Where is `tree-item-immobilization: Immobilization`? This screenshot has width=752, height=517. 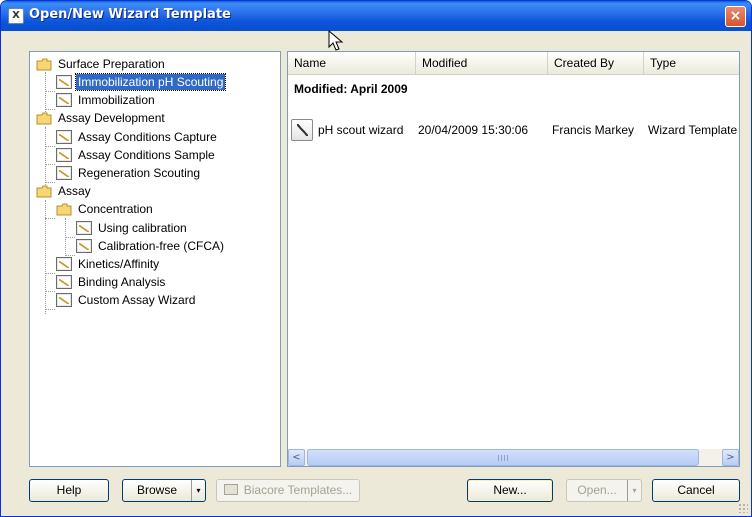 tree-item-immobilization: Immobilization is located at coordinates (106, 100).